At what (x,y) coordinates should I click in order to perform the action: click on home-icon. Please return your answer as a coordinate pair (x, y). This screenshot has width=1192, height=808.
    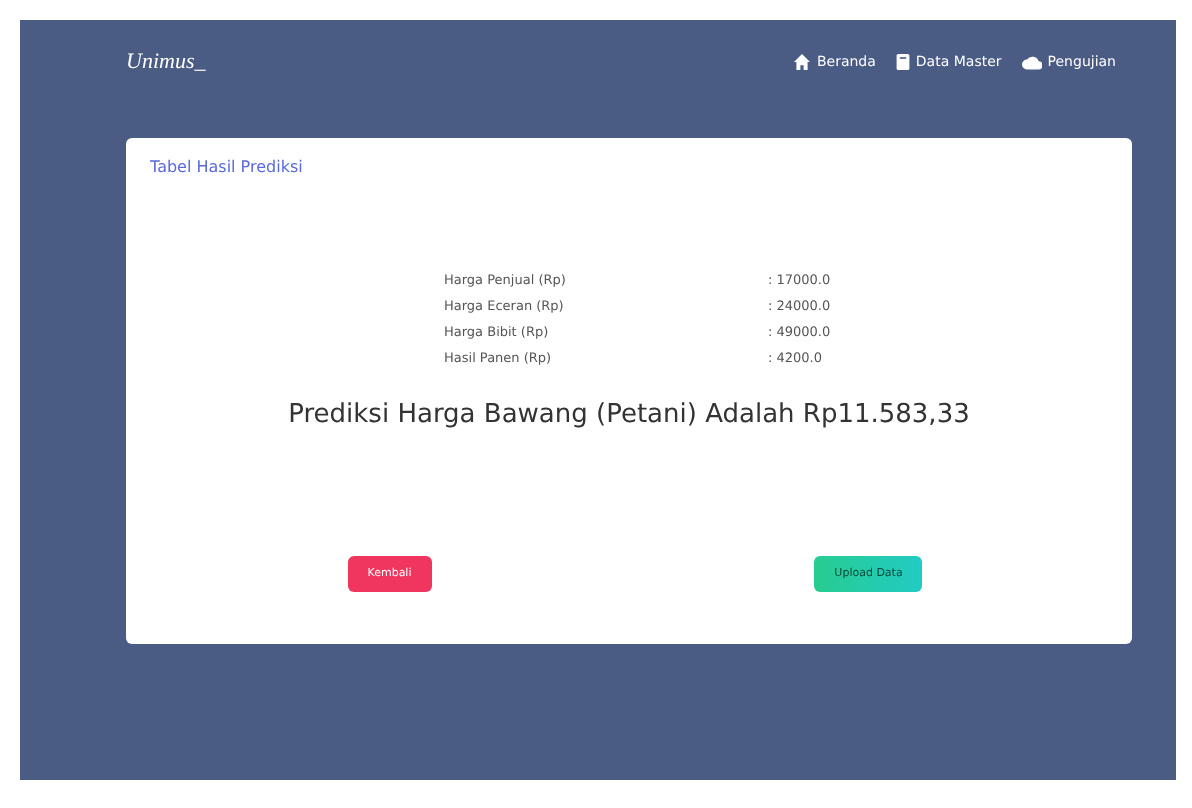
    Looking at the image, I should click on (802, 62).